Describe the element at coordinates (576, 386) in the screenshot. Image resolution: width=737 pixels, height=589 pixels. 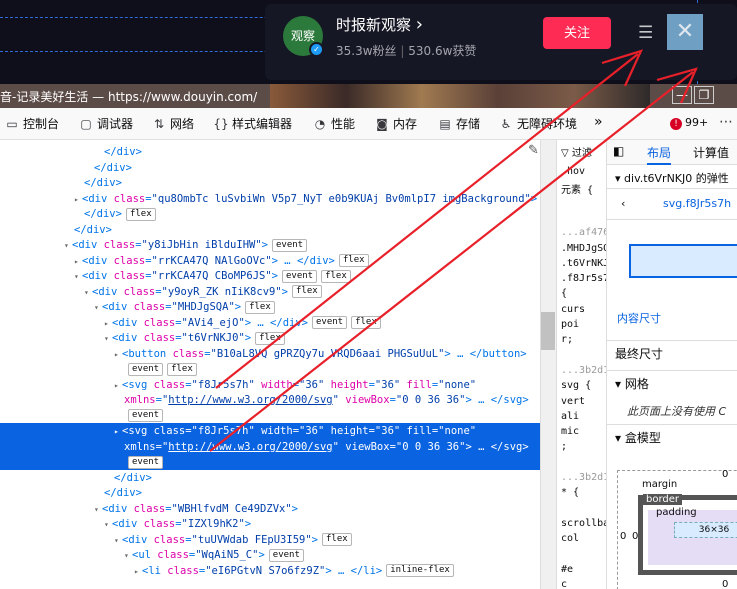
I see `rule-line: svg {` at that location.